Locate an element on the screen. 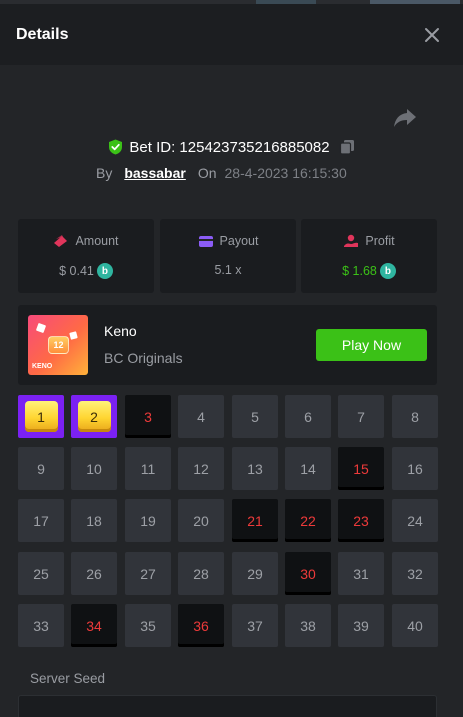 Image resolution: width=463 pixels, height=717 pixels. keno-cell-6: 6 is located at coordinates (308, 416).